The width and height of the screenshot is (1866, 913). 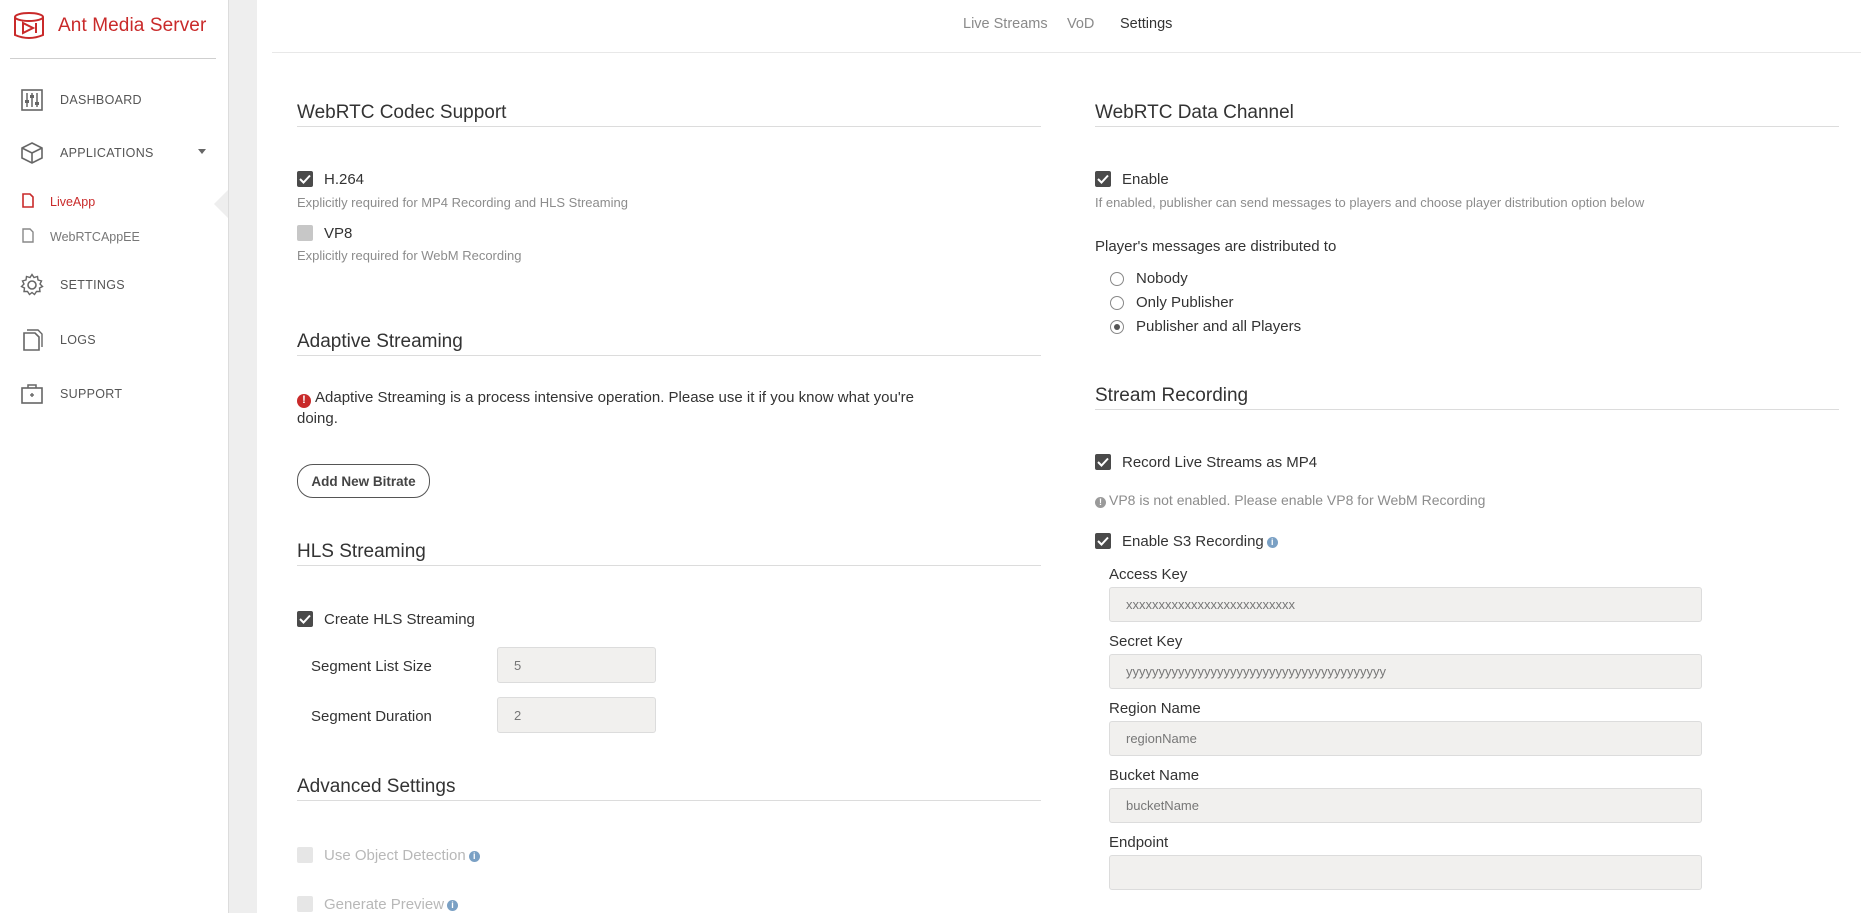 I want to click on s3-recording-checkbox, so click(x=1103, y=541).